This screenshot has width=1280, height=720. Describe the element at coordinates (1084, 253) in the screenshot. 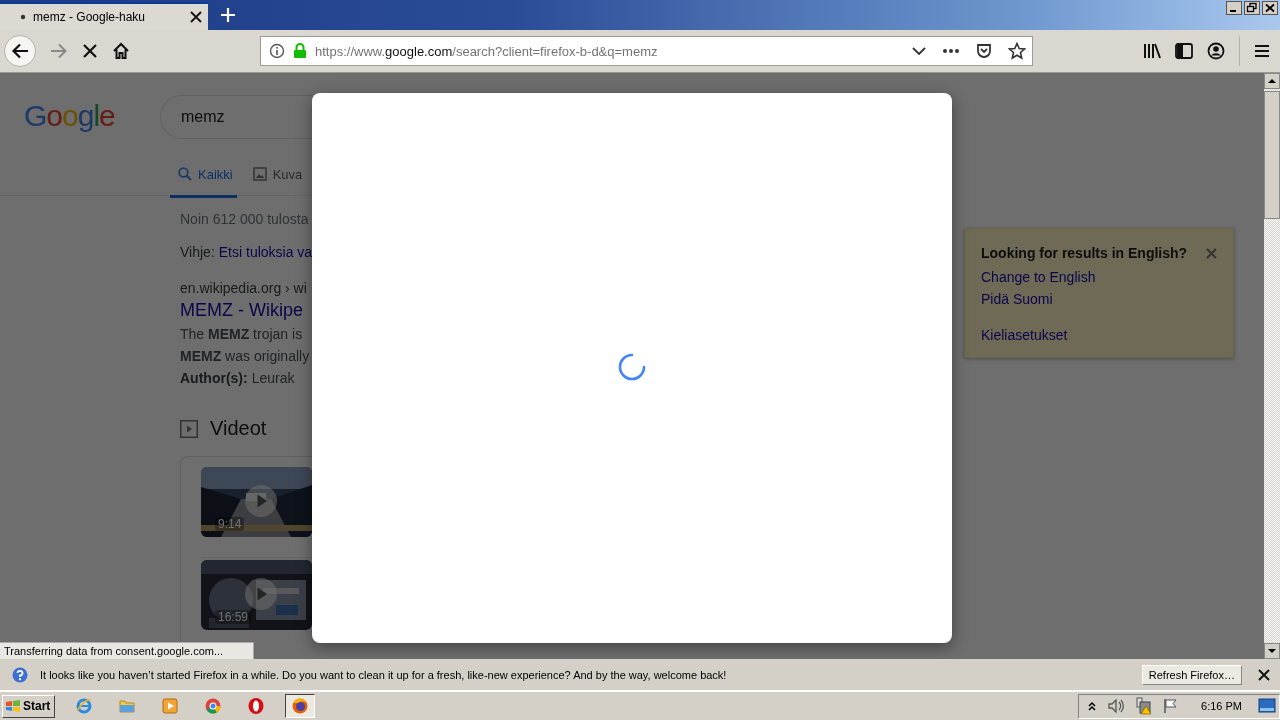

I see `panel-title: Looking for results in English?` at that location.